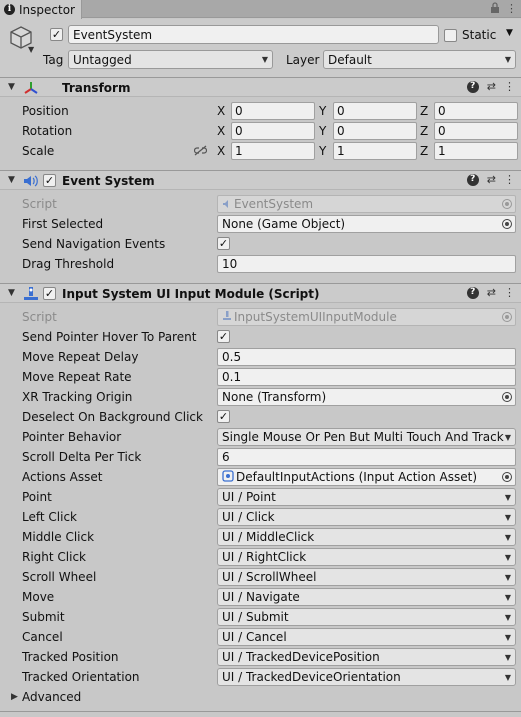  I want to click on scale-z-field: 1, so click(476, 151).